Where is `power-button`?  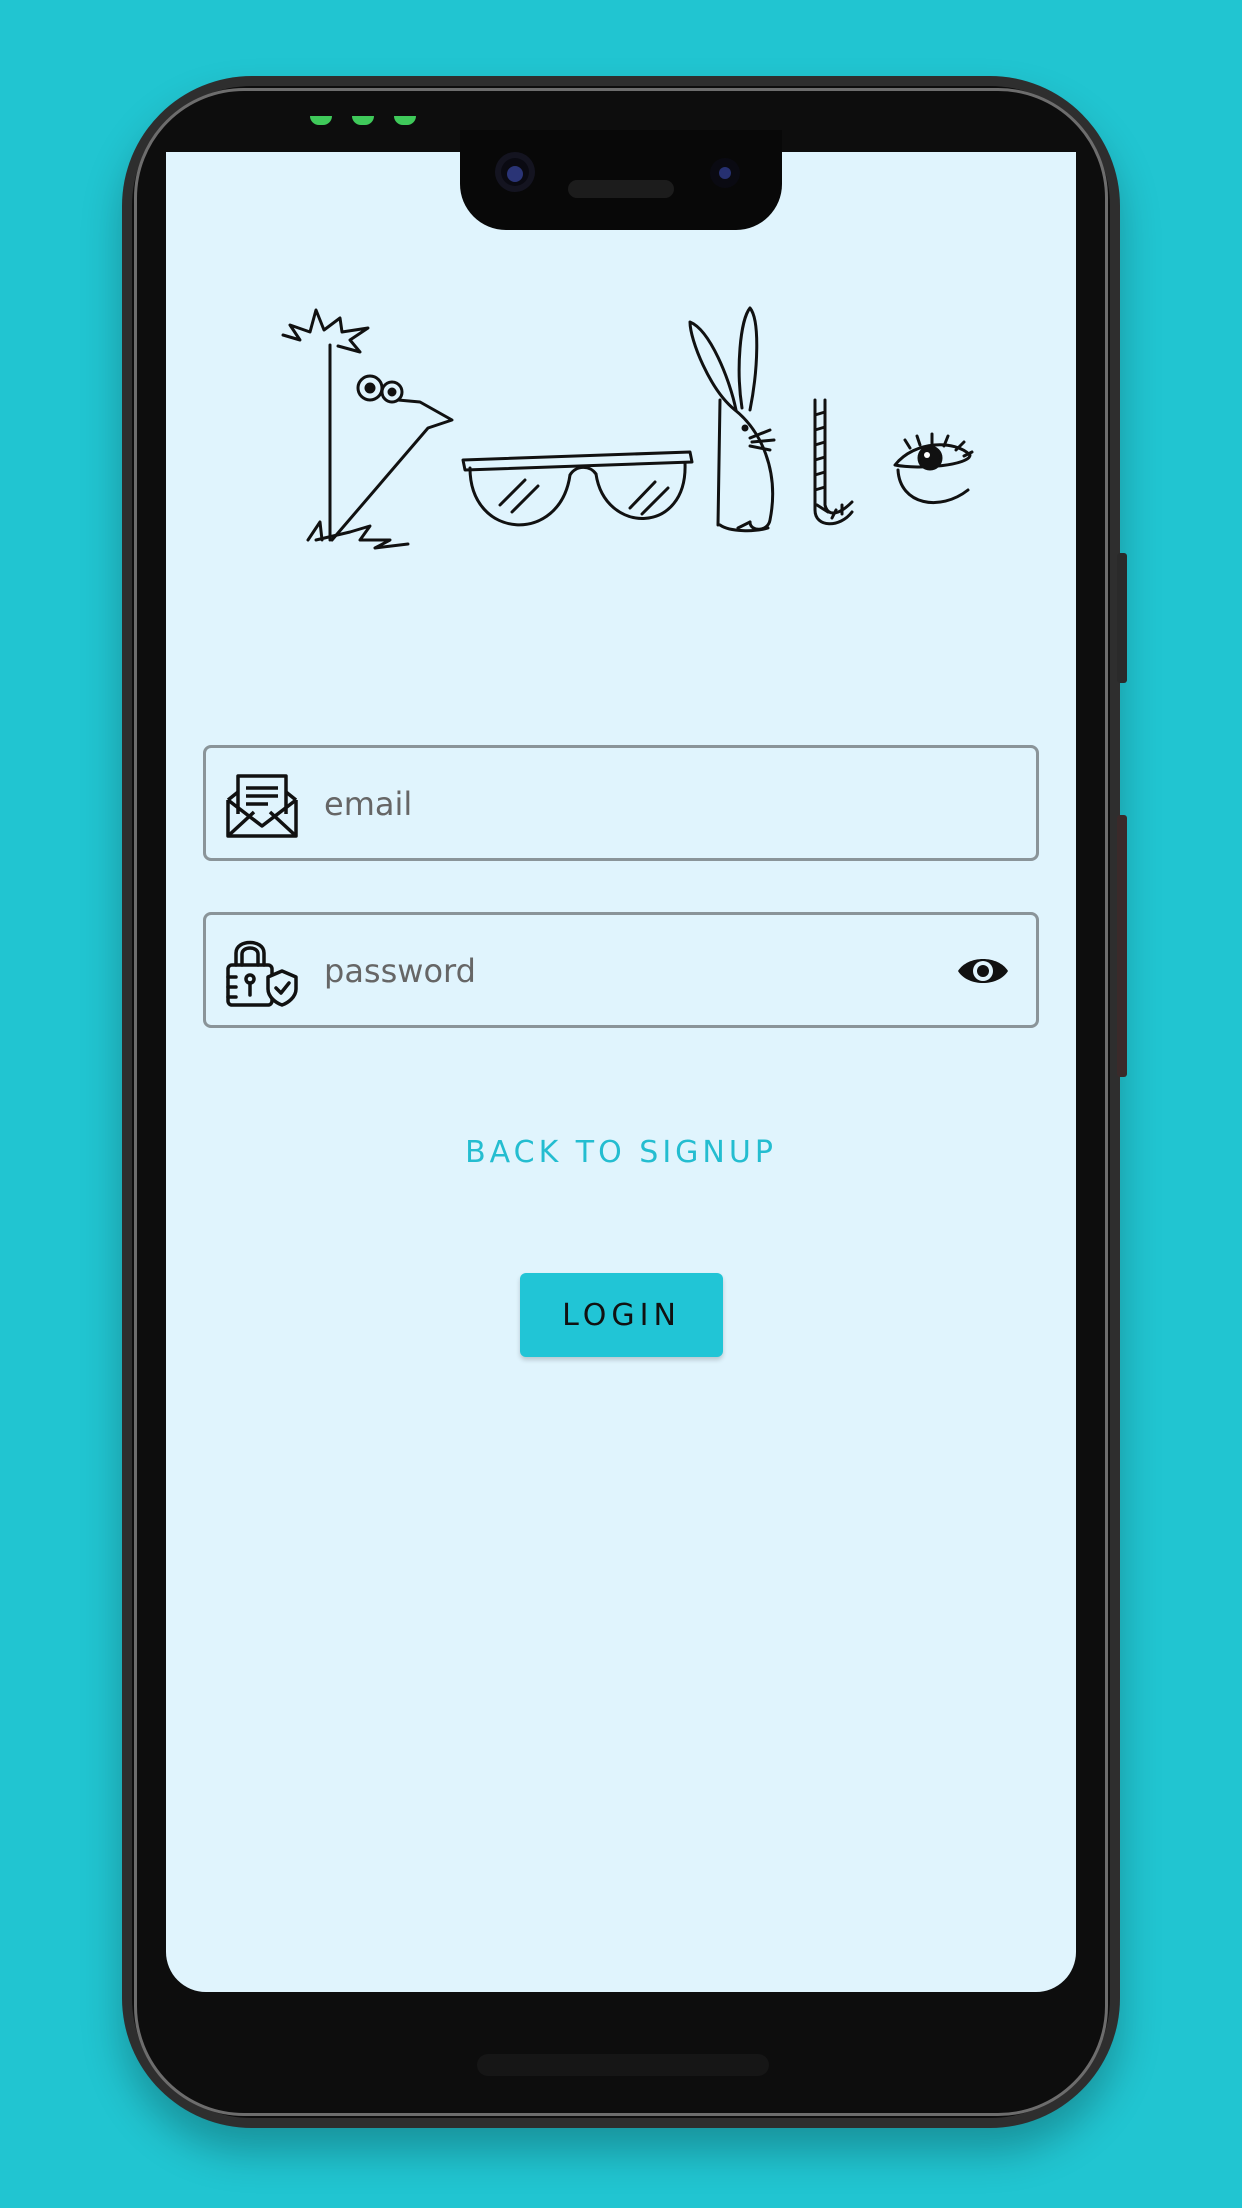 power-button is located at coordinates (1122, 946).